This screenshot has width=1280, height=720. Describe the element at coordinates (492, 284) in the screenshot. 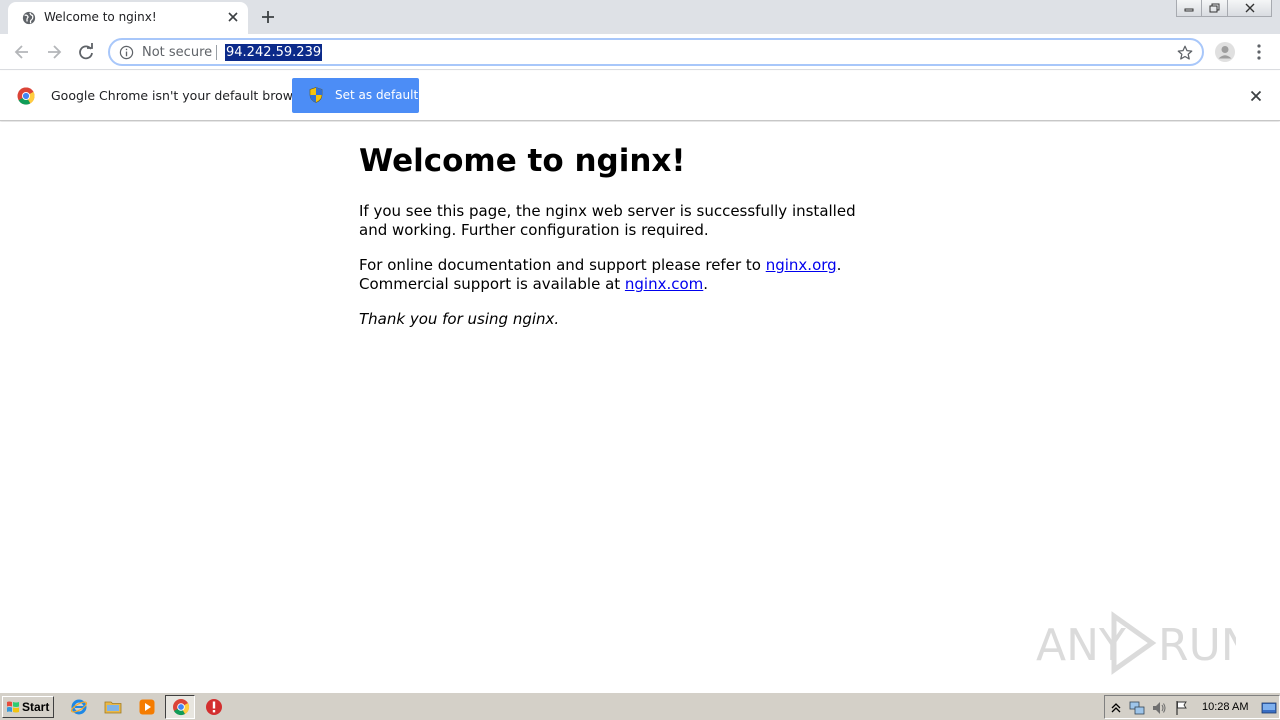

I see `commercial-text: Commercial support is available at` at that location.